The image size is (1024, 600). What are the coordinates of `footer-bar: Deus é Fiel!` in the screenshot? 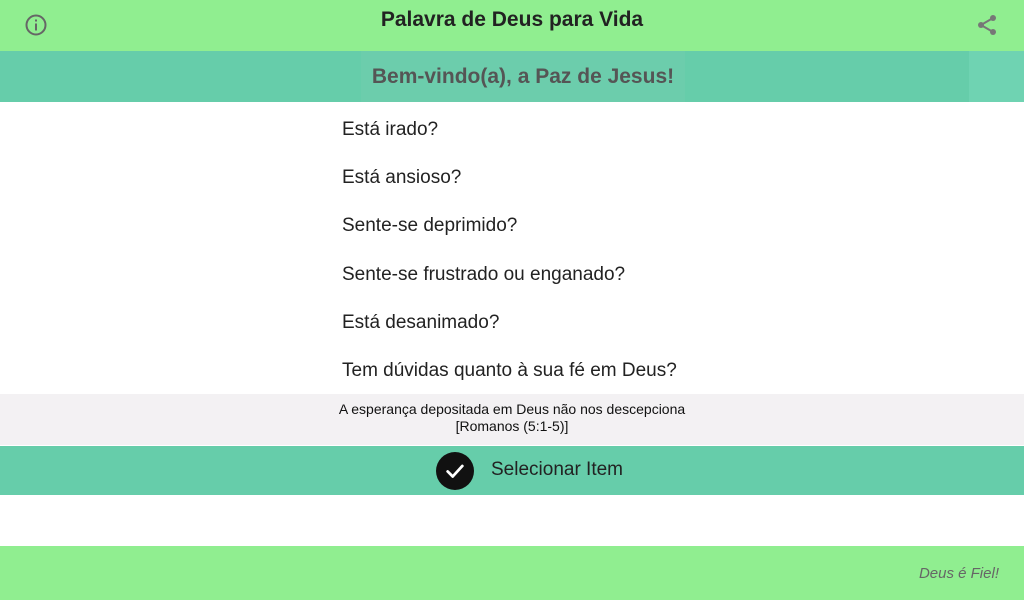 It's located at (512, 573).